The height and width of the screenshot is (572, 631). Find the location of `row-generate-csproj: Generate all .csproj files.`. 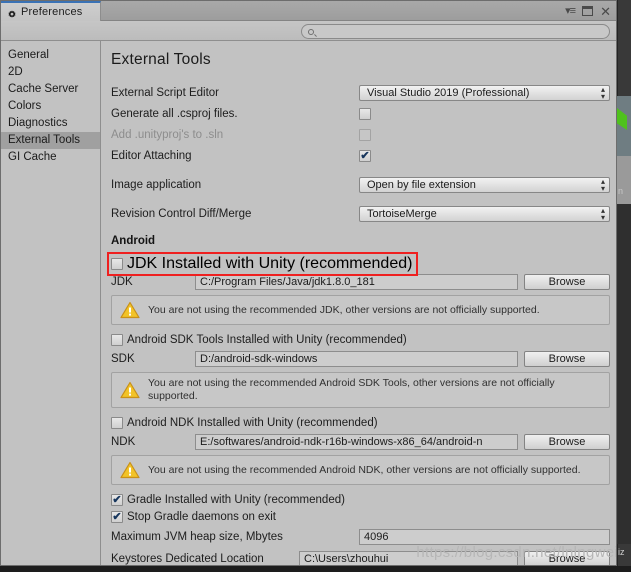

row-generate-csproj: Generate all .csproj files. is located at coordinates (360, 113).